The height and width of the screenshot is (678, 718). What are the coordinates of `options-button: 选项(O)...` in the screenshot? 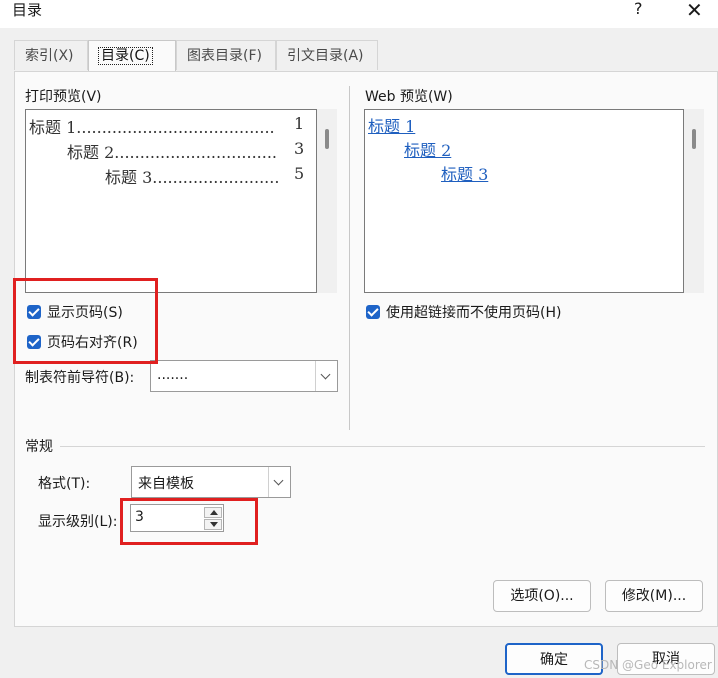 It's located at (542, 596).